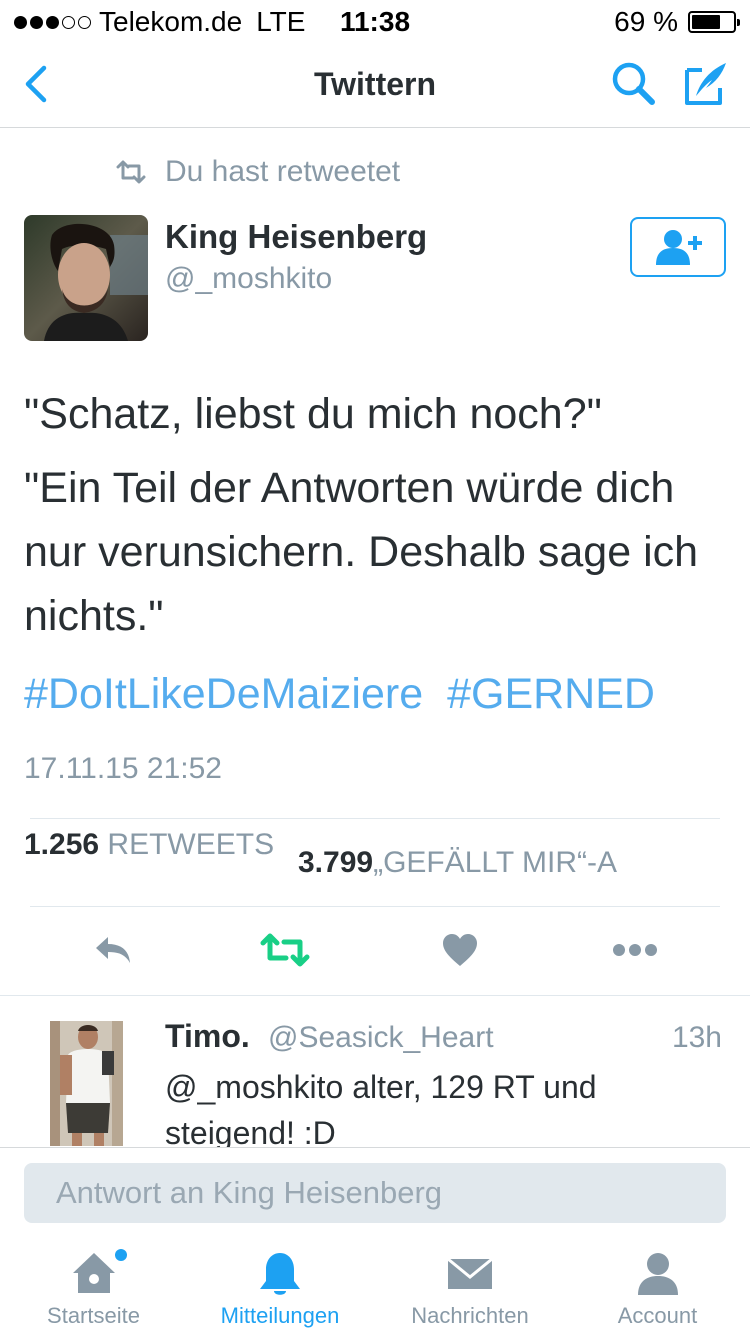 The width and height of the screenshot is (750, 1334). Describe the element at coordinates (657, 1274) in the screenshot. I see `person-icon` at that location.